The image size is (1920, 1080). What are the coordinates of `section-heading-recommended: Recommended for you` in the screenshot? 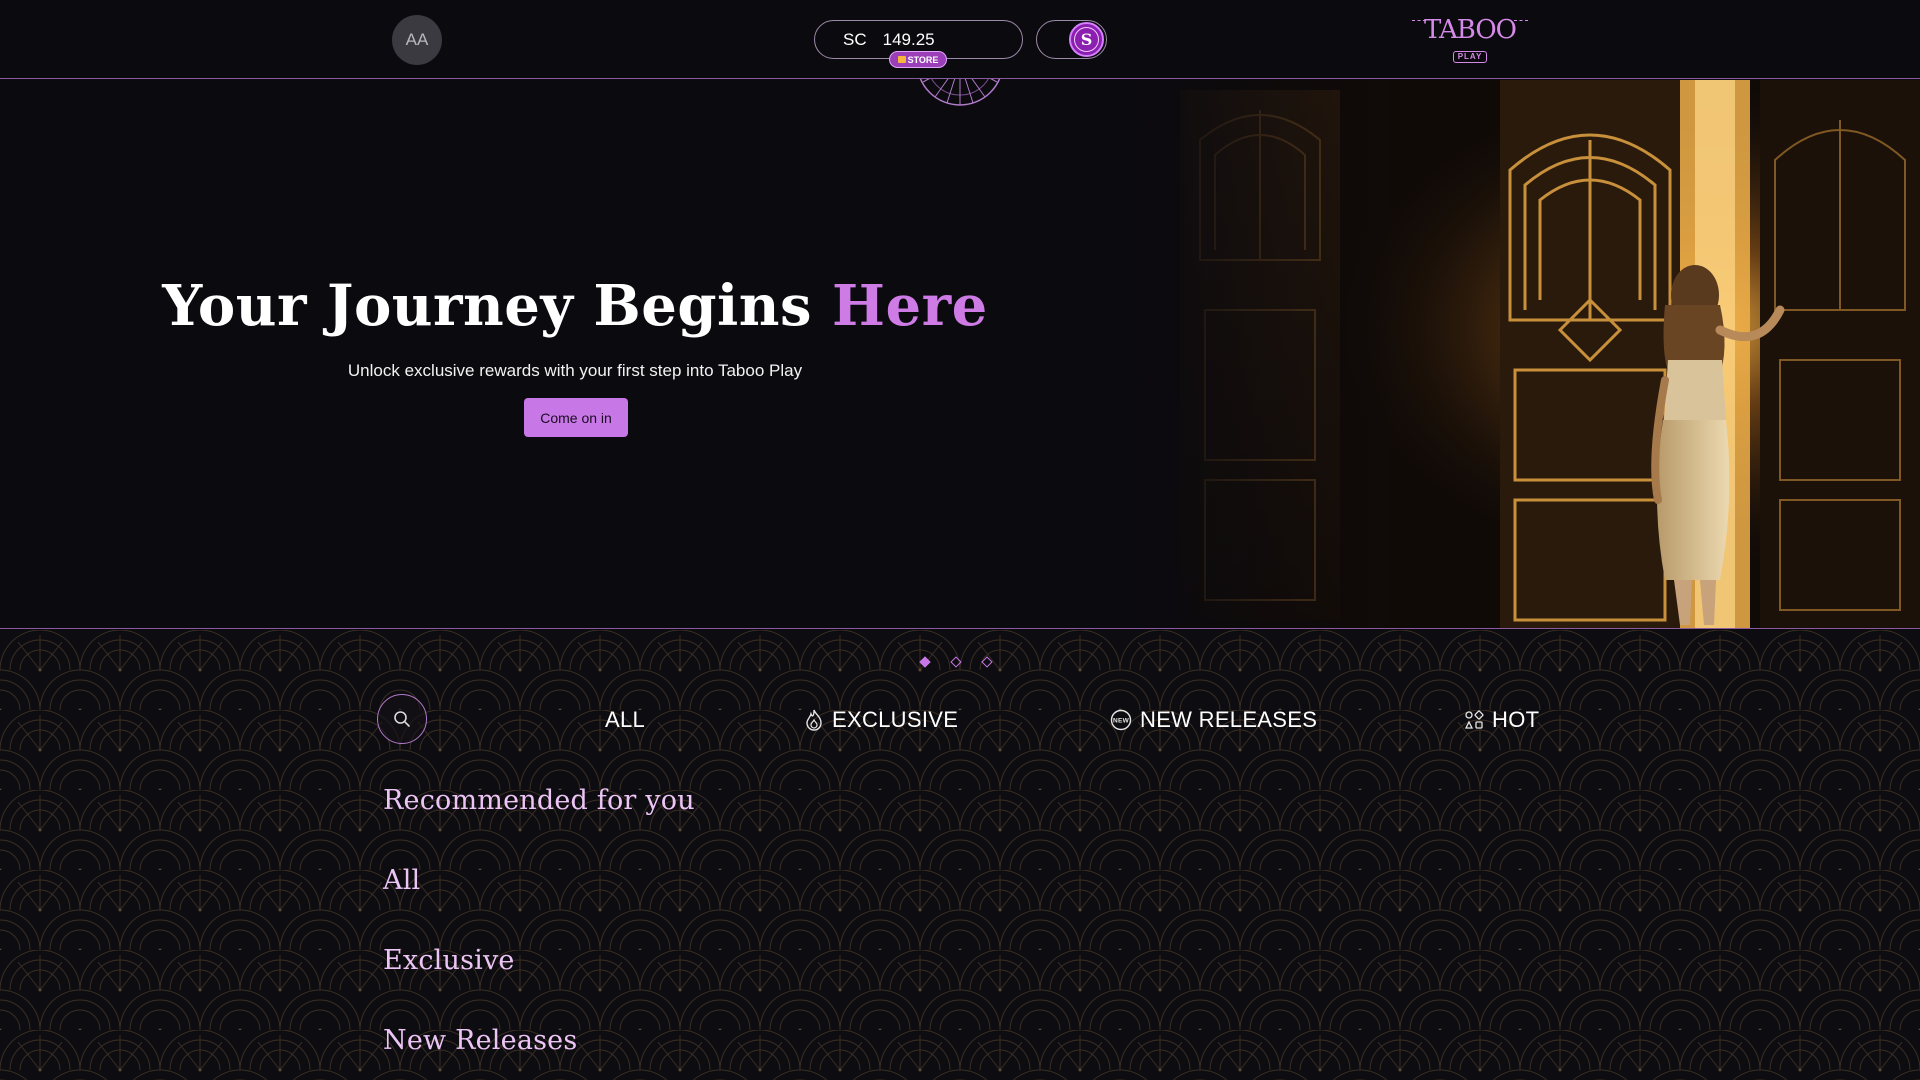 It's located at (539, 800).